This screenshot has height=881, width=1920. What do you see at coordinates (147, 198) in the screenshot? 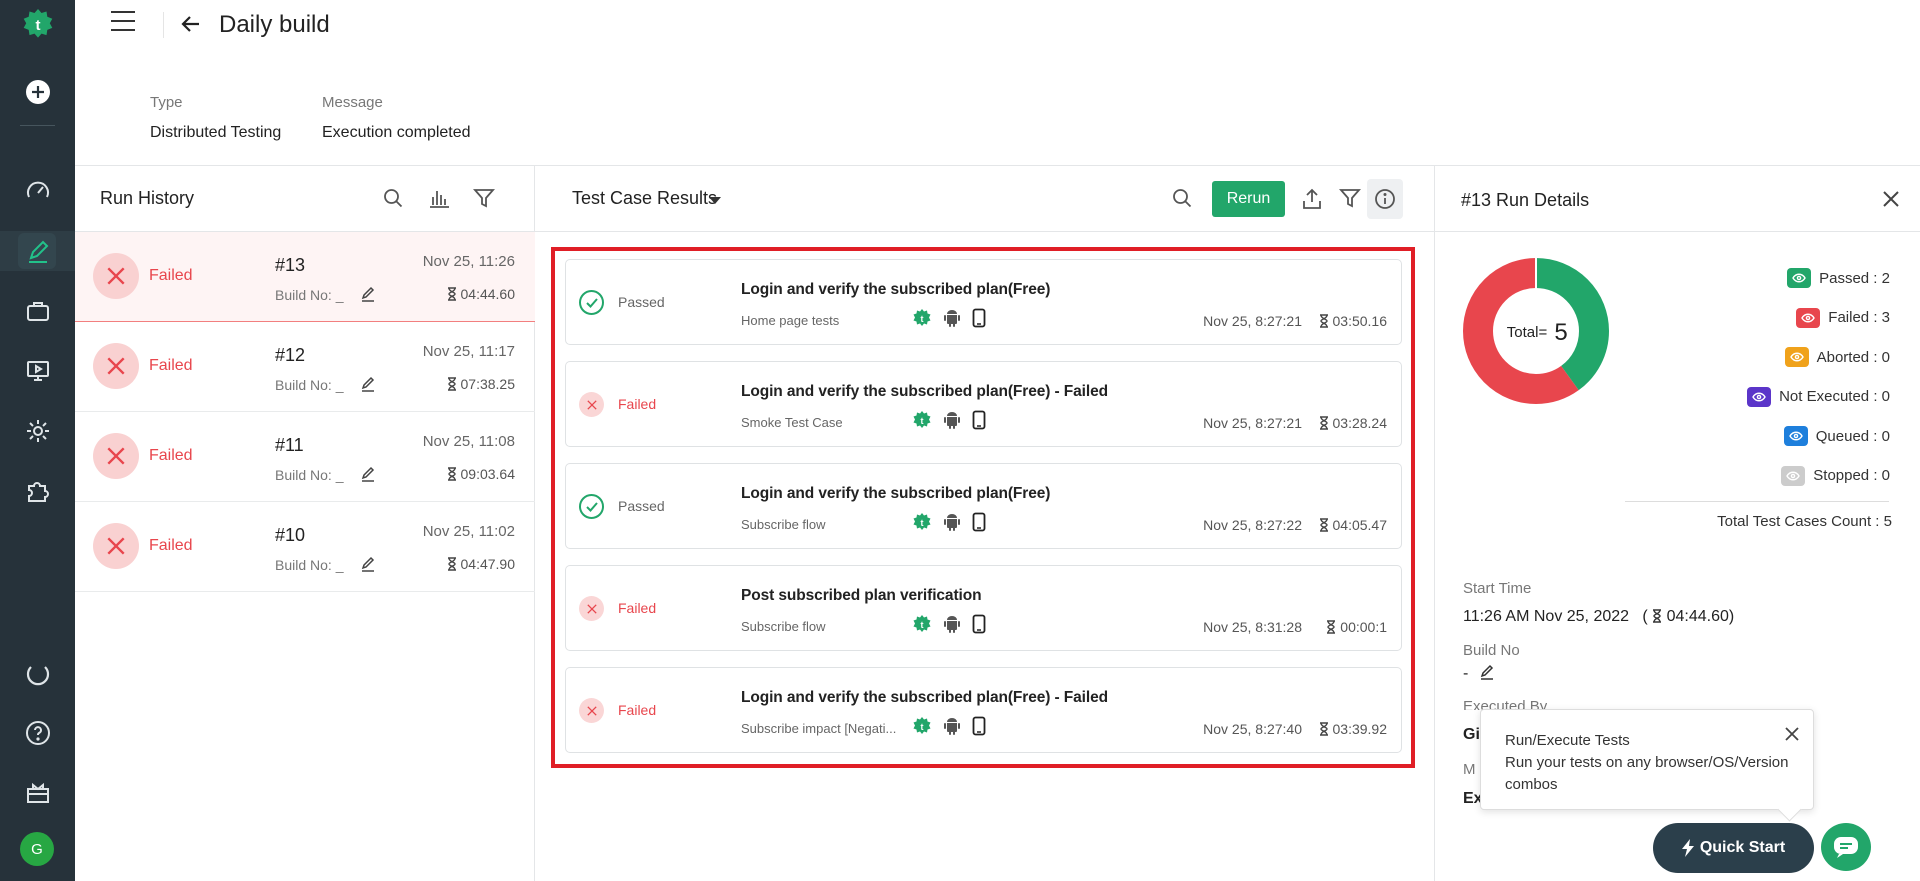
I see `run-history-title: Run History` at bounding box center [147, 198].